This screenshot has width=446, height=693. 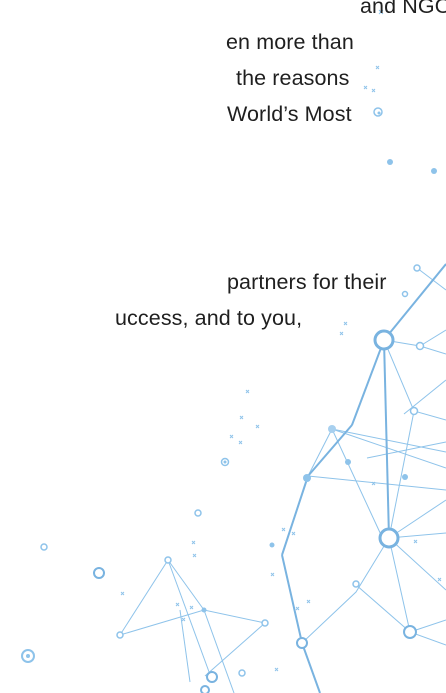 What do you see at coordinates (307, 282) in the screenshot?
I see `text-line: partners for their` at bounding box center [307, 282].